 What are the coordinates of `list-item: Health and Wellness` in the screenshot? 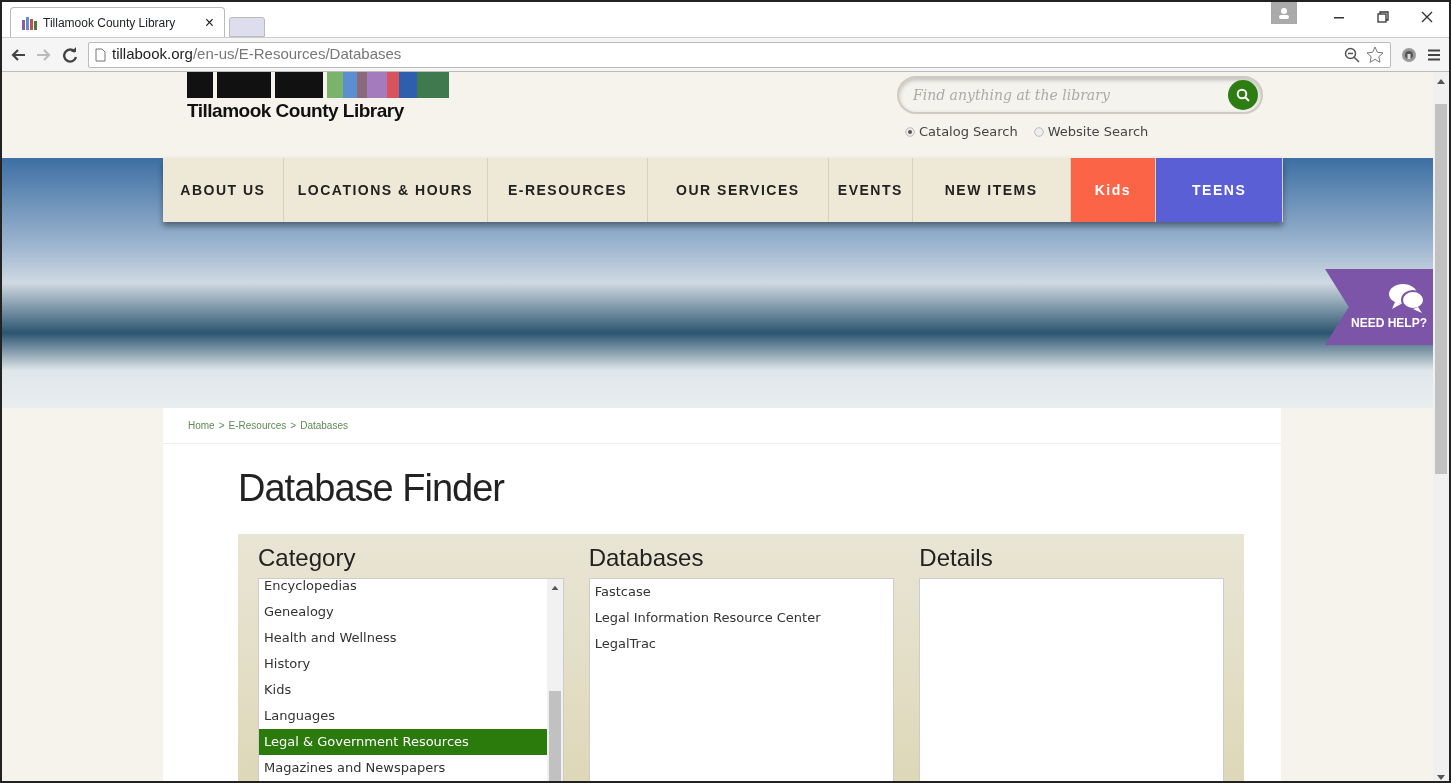 It's located at (403, 638).